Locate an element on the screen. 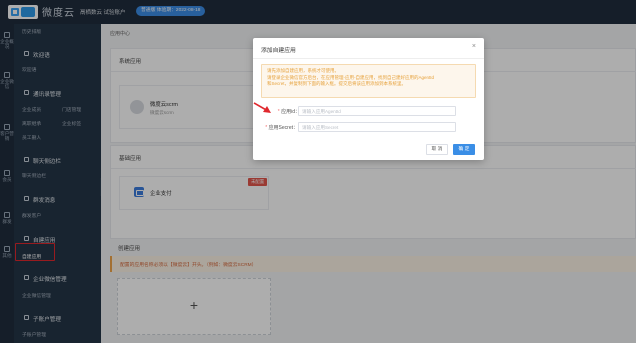 This screenshot has height=343, width=636. notice-line: 和Secret，并复制到下面的输入框。提交后将该应用添加到本系统里。 is located at coordinates (337, 84).